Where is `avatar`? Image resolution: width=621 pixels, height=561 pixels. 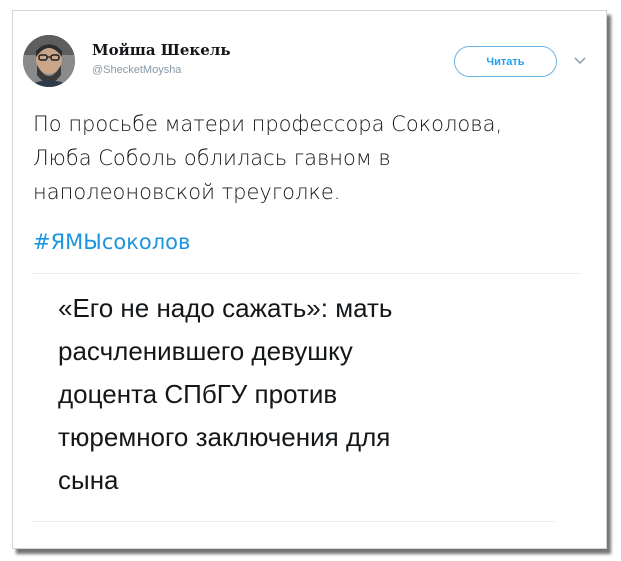
avatar is located at coordinates (49, 61).